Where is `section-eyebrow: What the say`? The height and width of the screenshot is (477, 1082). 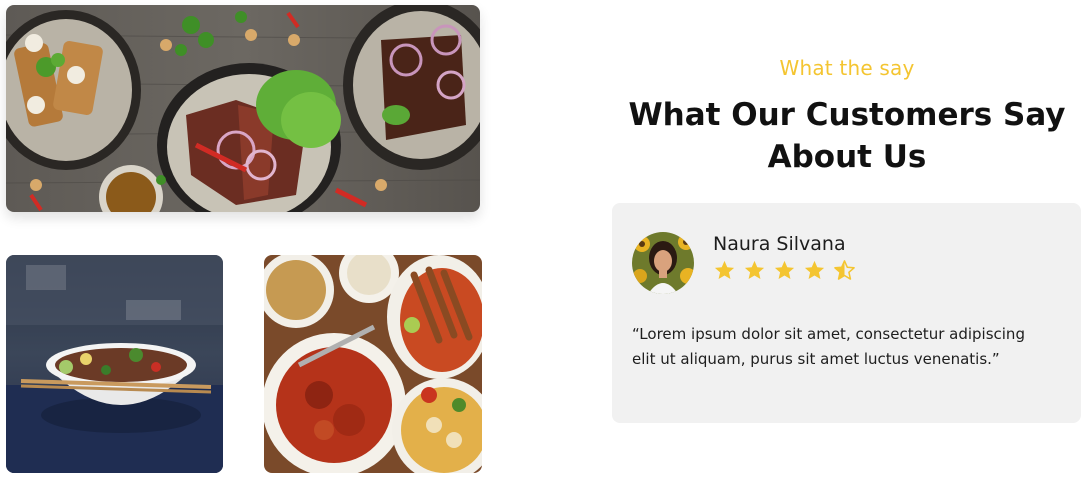 section-eyebrow: What the say is located at coordinates (847, 68).